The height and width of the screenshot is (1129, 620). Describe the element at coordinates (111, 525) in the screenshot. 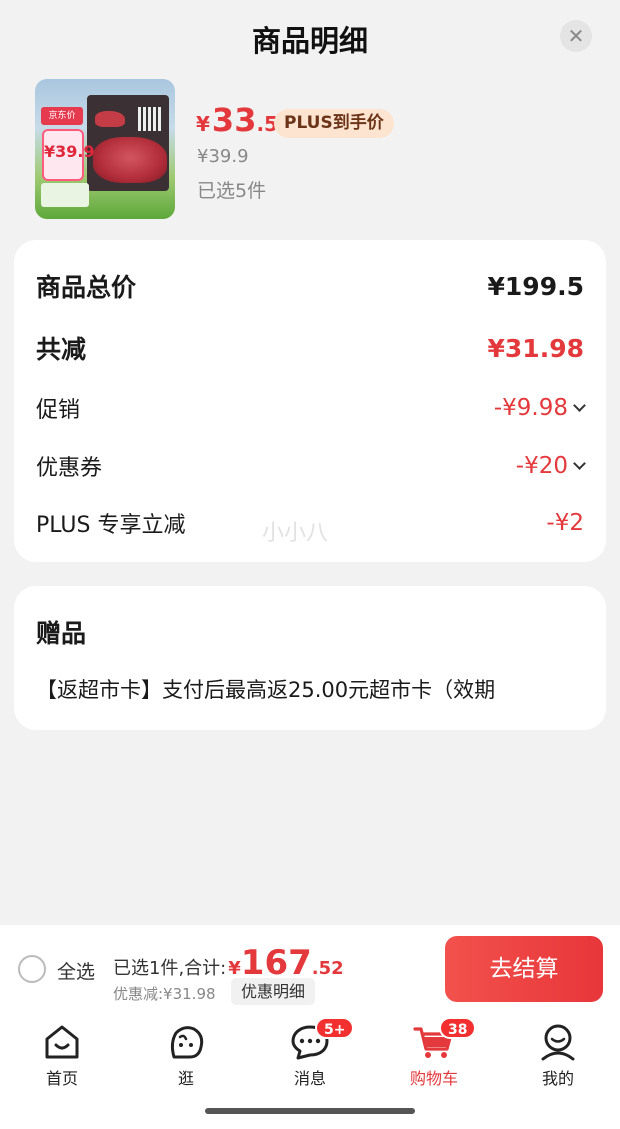

I see `plus-label: PLUS 专享立减` at that location.